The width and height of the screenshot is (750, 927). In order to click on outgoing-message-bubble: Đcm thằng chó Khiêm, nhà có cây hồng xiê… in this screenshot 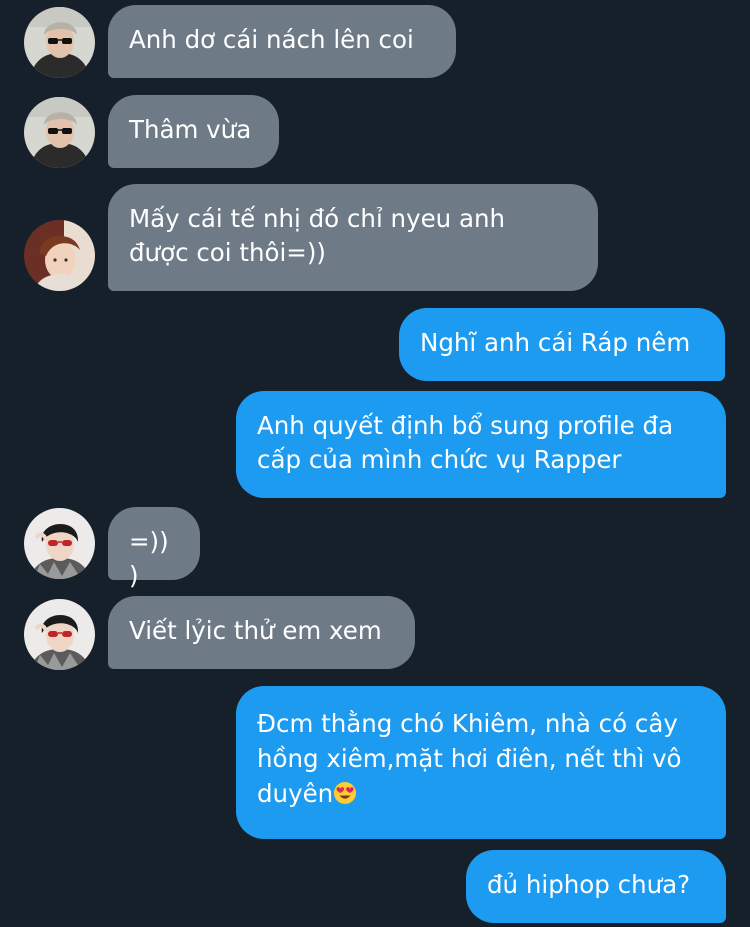, I will do `click(481, 762)`.